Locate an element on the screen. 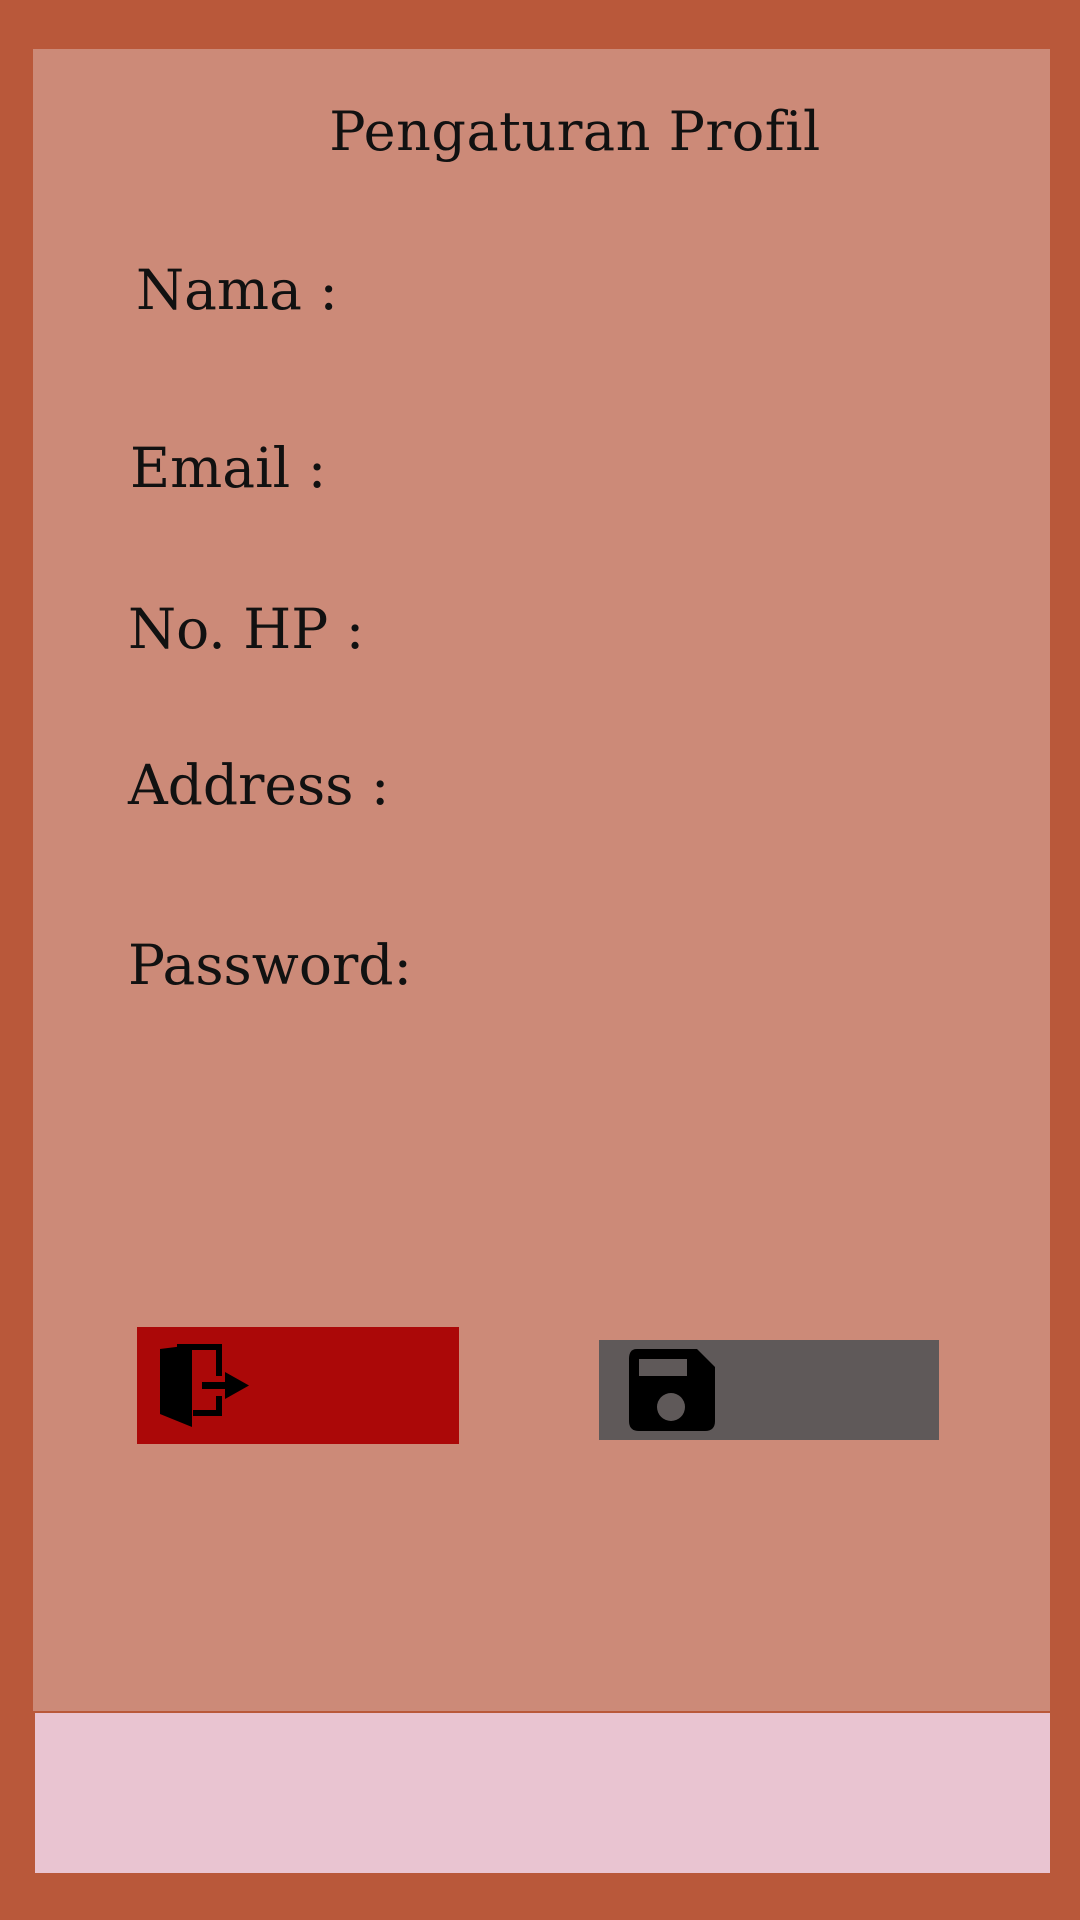 The image size is (1080, 1920). logout-door-icon is located at coordinates (204, 1385).